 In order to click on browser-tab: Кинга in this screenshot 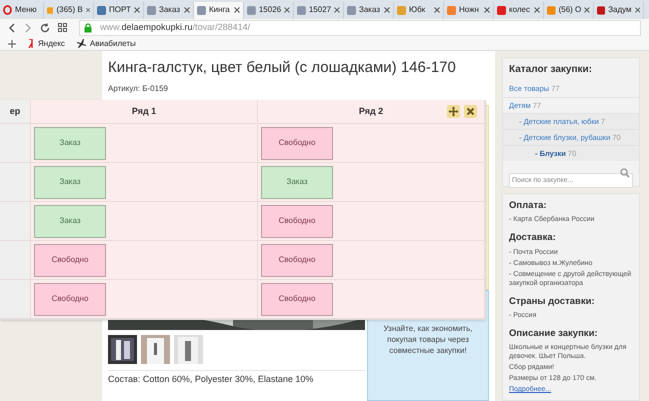, I will do `click(219, 10)`.